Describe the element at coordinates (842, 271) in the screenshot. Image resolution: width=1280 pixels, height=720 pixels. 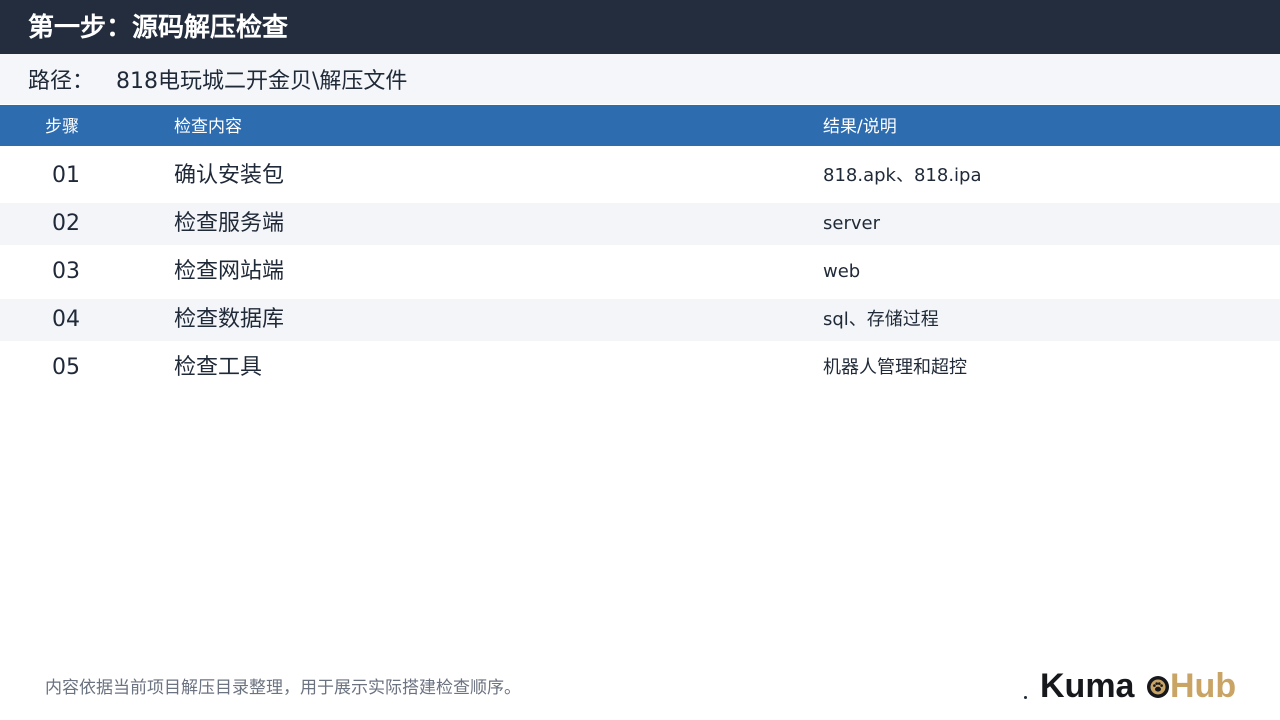
I see `check-result: web` at that location.